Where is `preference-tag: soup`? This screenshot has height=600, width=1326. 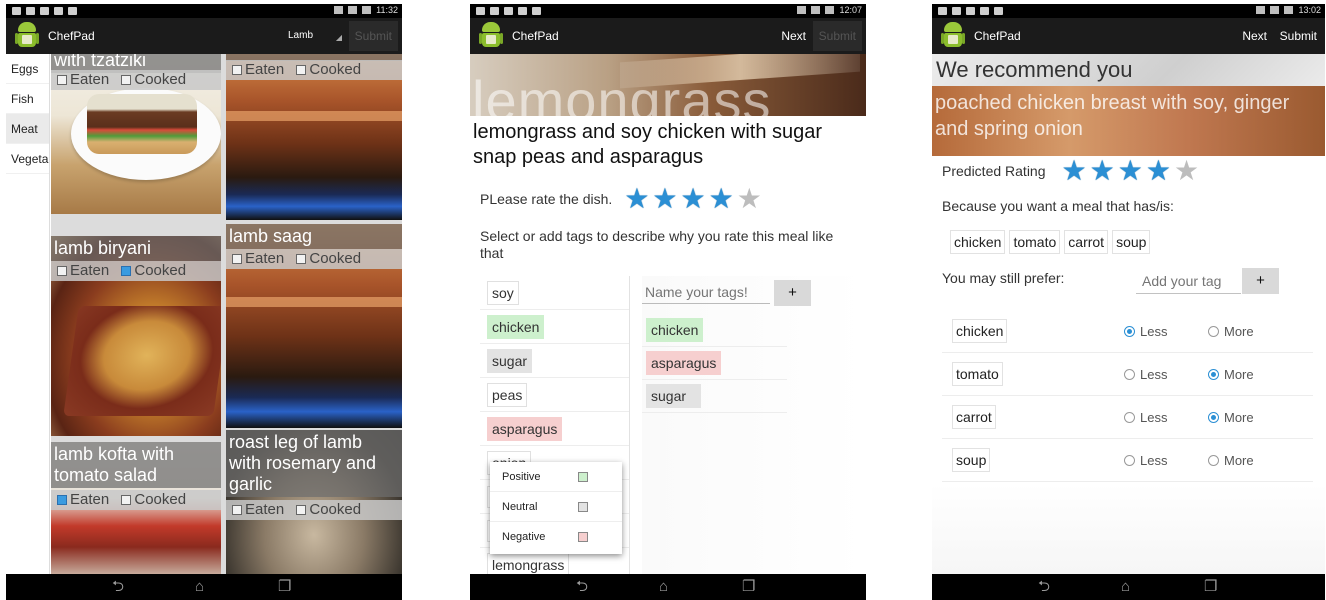
preference-tag: soup is located at coordinates (971, 460).